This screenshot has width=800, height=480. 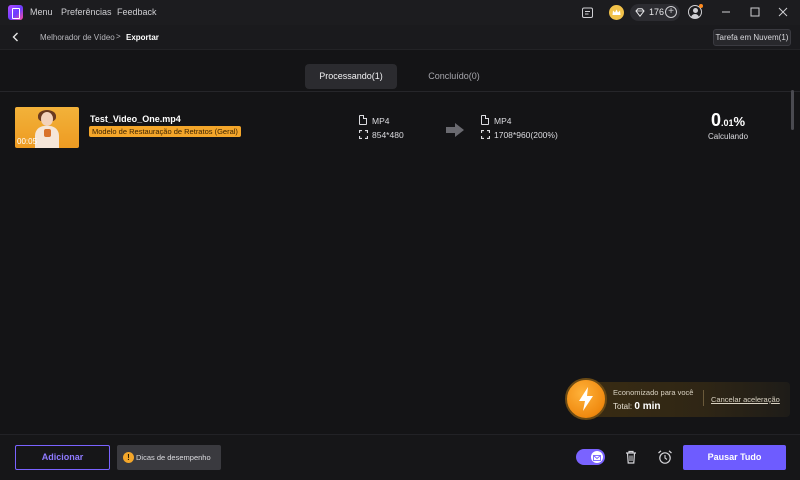 I want to click on performance-tips-label: Dicas de desempenho, so click(x=173, y=457).